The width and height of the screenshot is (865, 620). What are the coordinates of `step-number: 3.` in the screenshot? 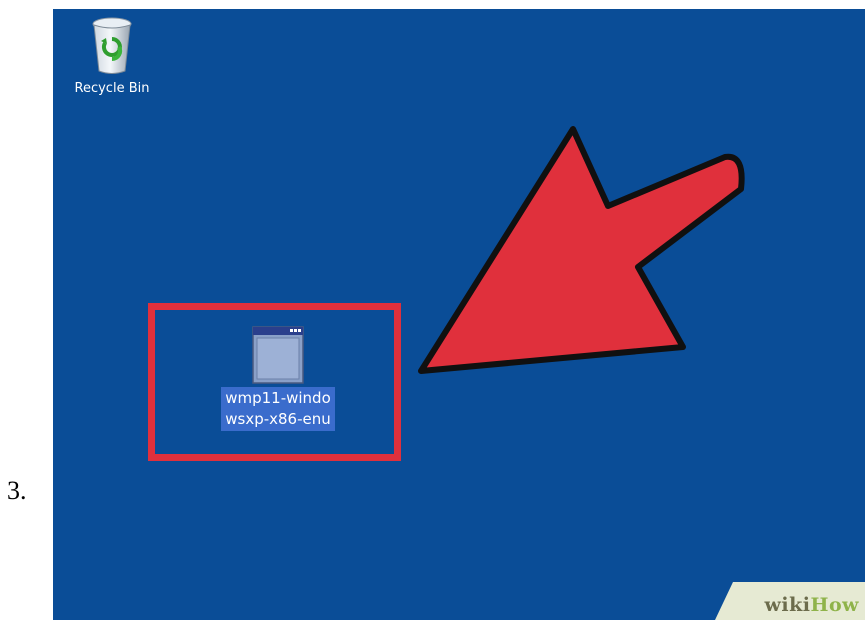 It's located at (17, 490).